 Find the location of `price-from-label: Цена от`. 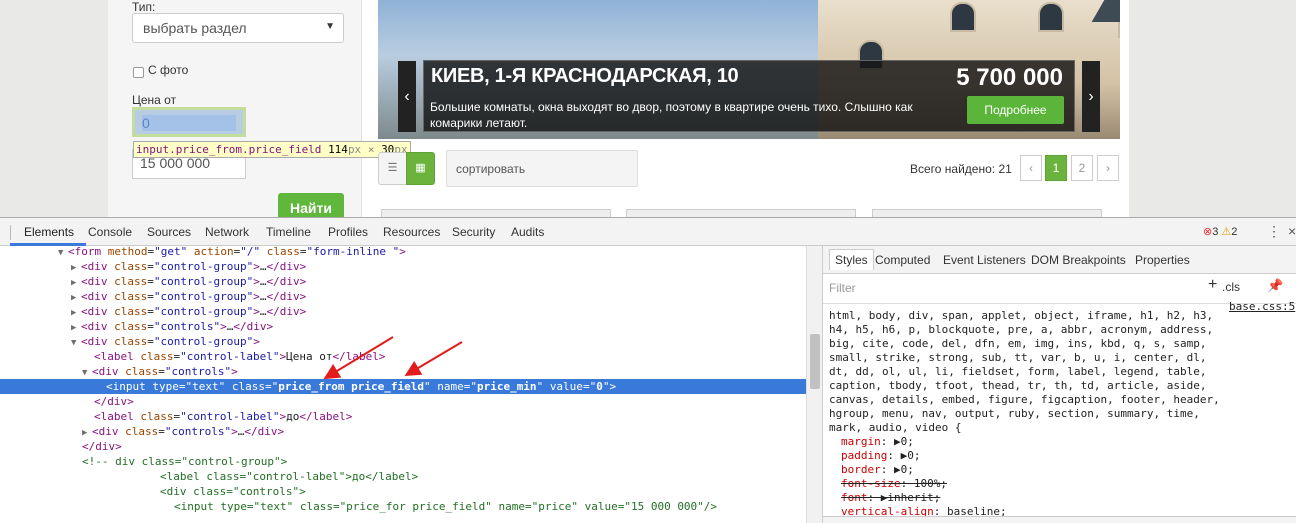

price-from-label: Цена от is located at coordinates (154, 100).